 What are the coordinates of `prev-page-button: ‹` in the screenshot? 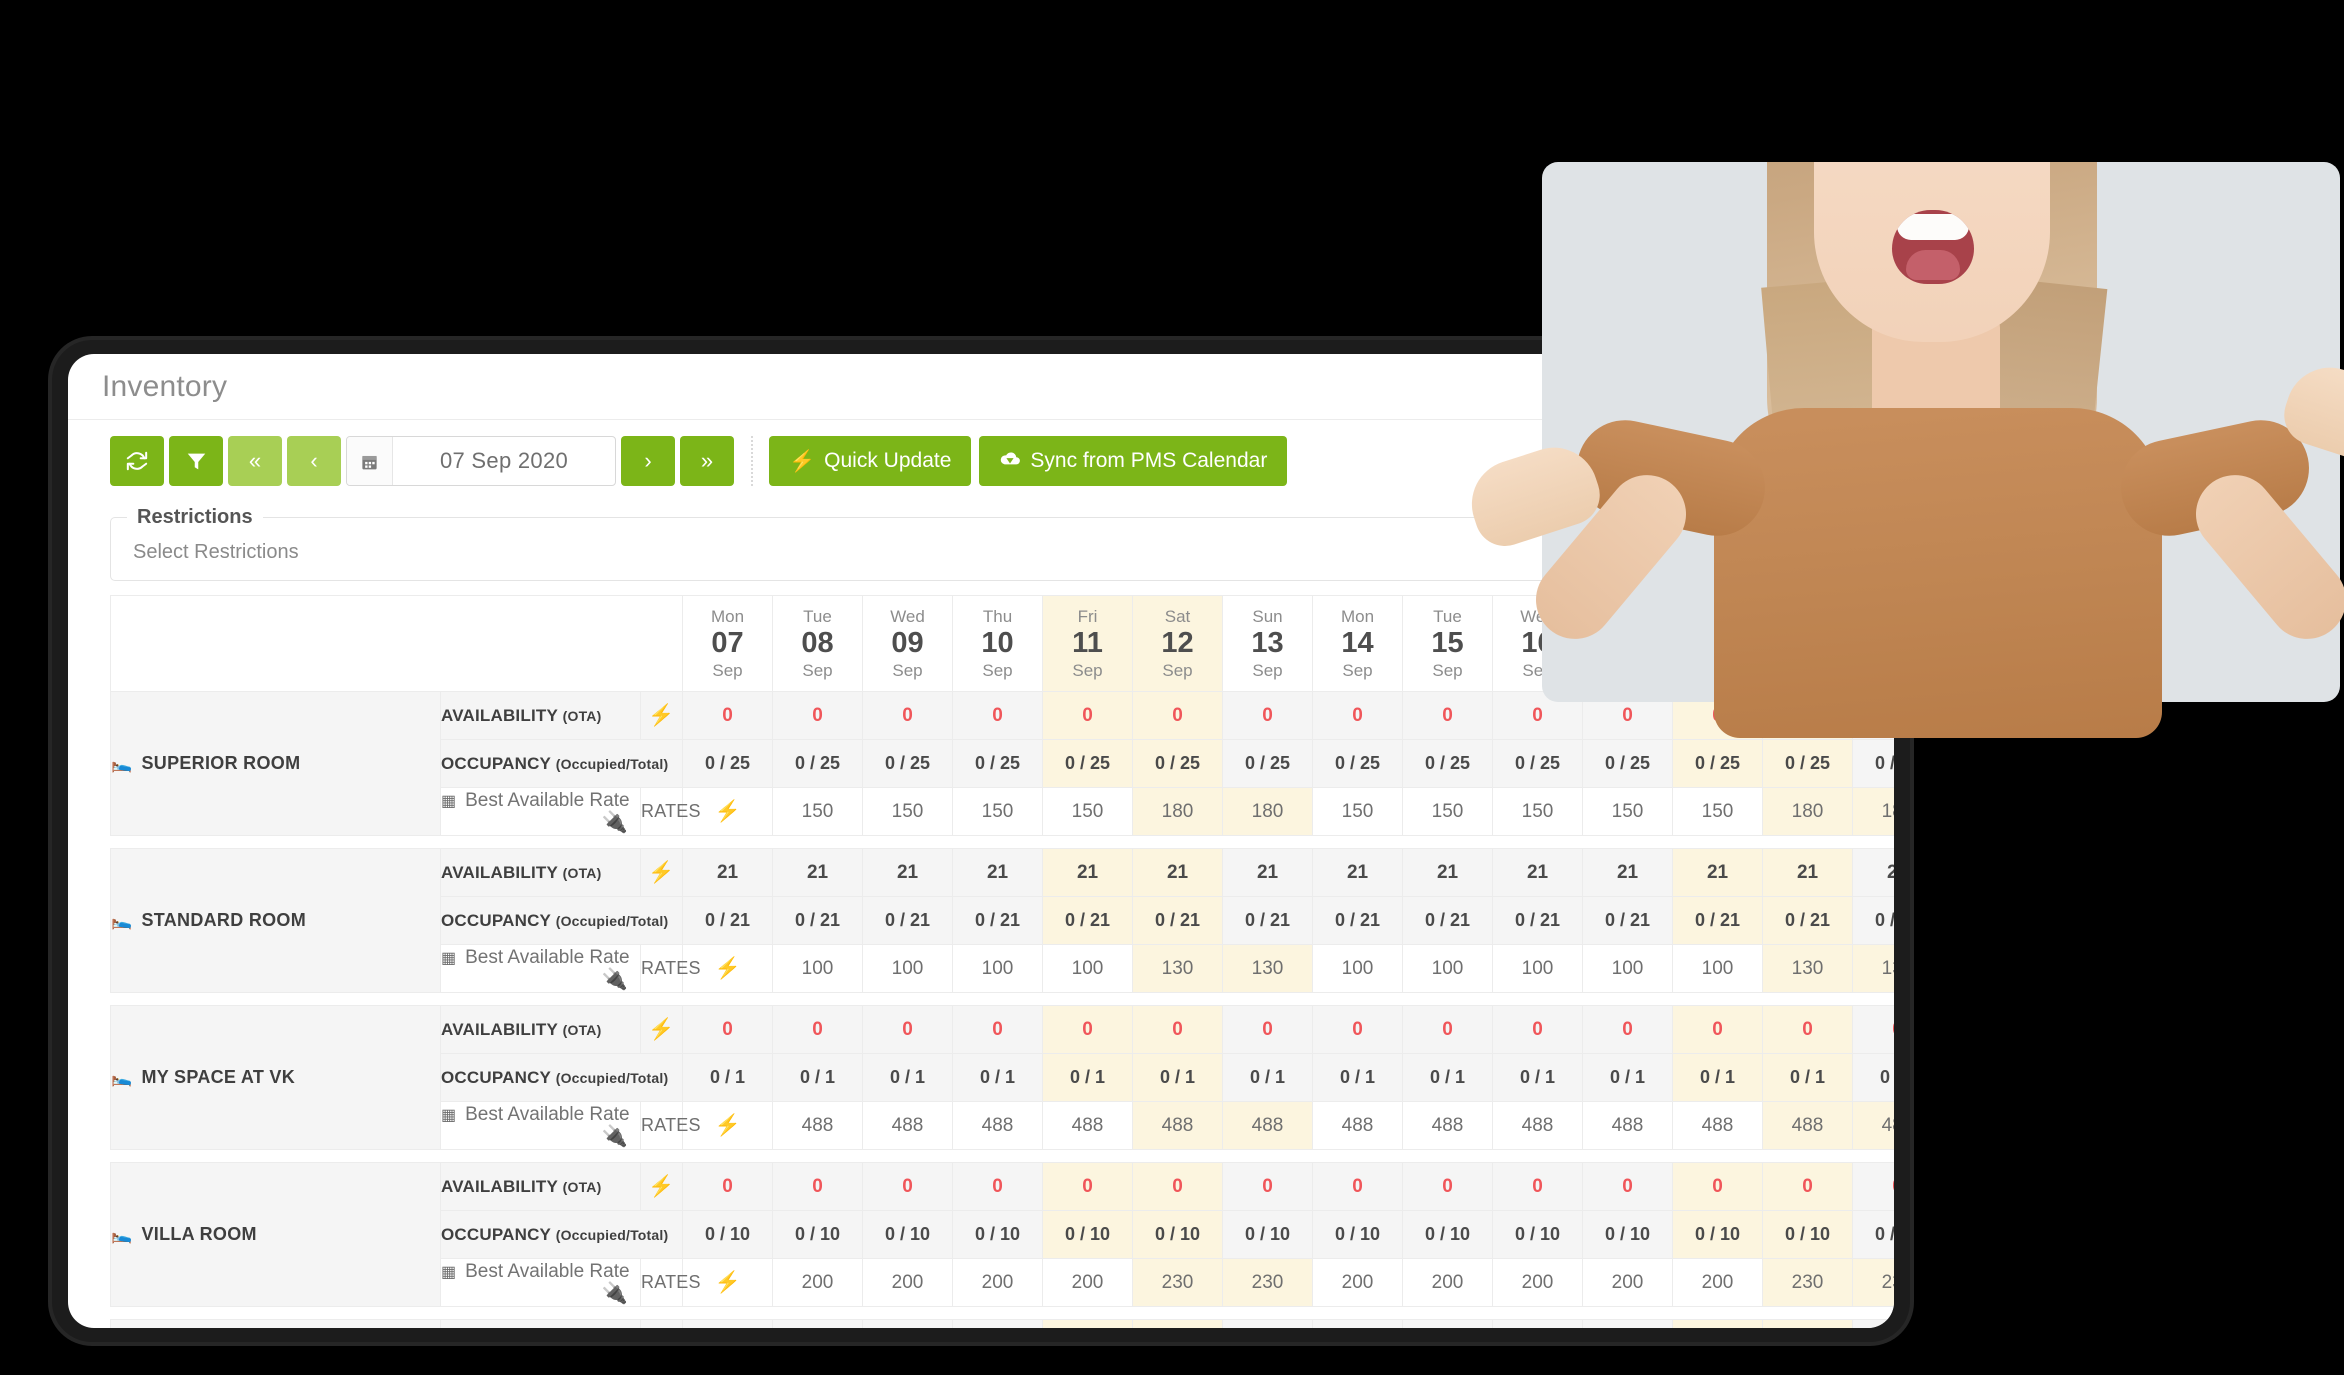 It's located at (314, 461).